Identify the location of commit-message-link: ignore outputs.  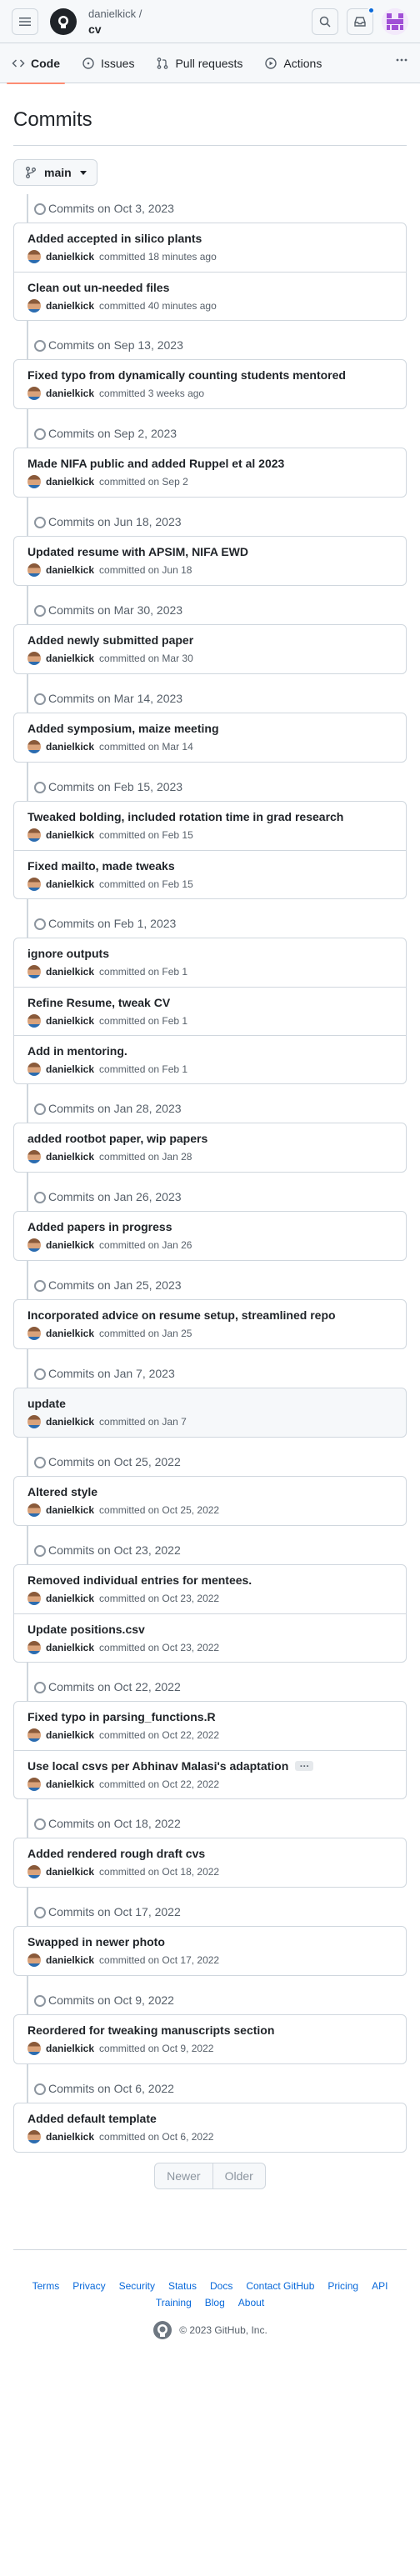
(68, 954).